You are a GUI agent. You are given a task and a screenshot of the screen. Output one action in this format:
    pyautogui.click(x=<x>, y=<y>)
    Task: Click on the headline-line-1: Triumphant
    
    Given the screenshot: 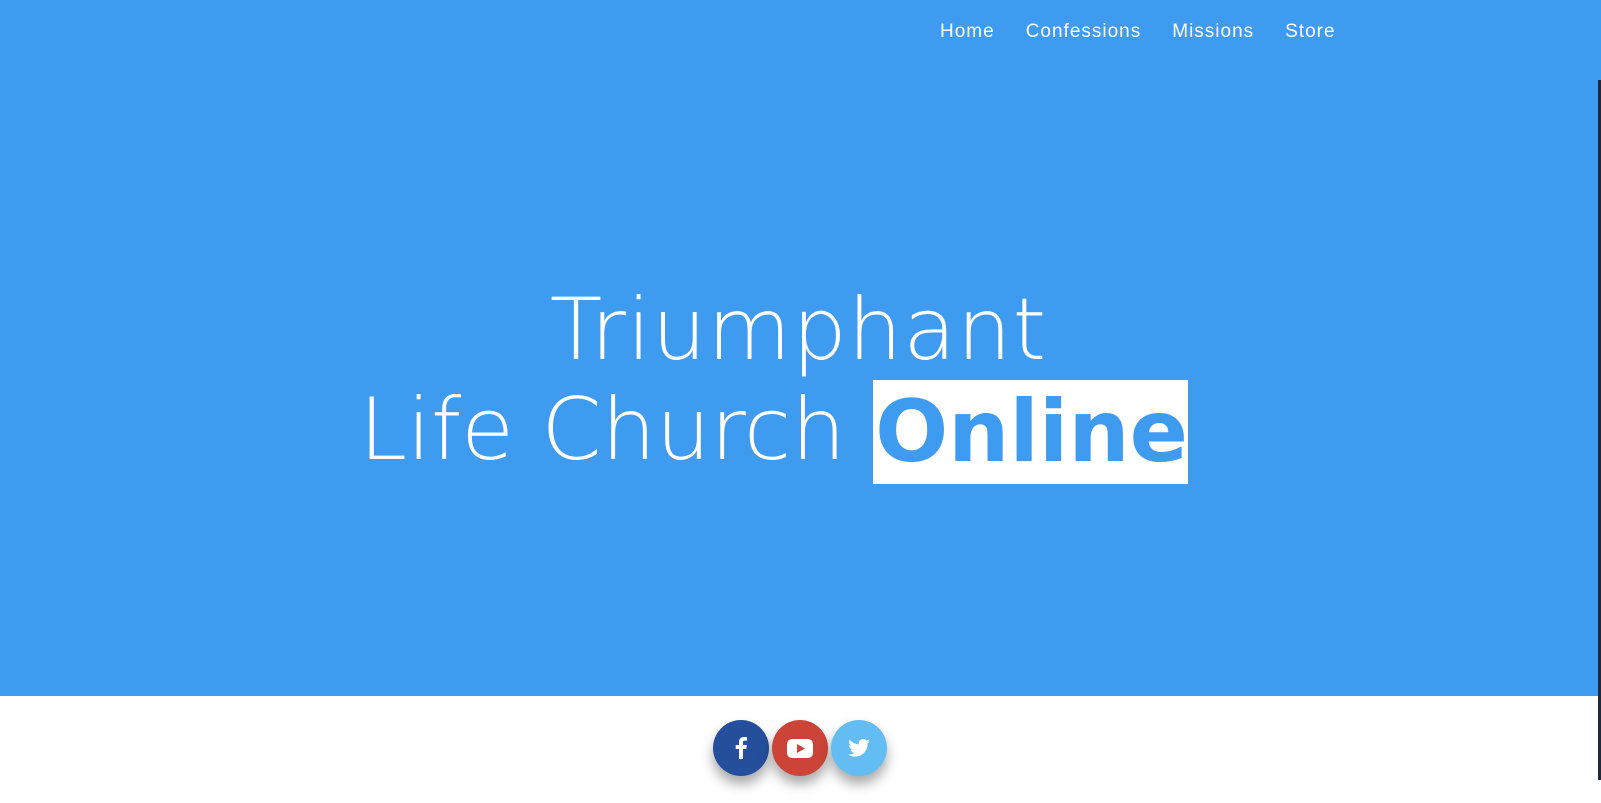 What is the action you would take?
    pyautogui.click(x=798, y=330)
    